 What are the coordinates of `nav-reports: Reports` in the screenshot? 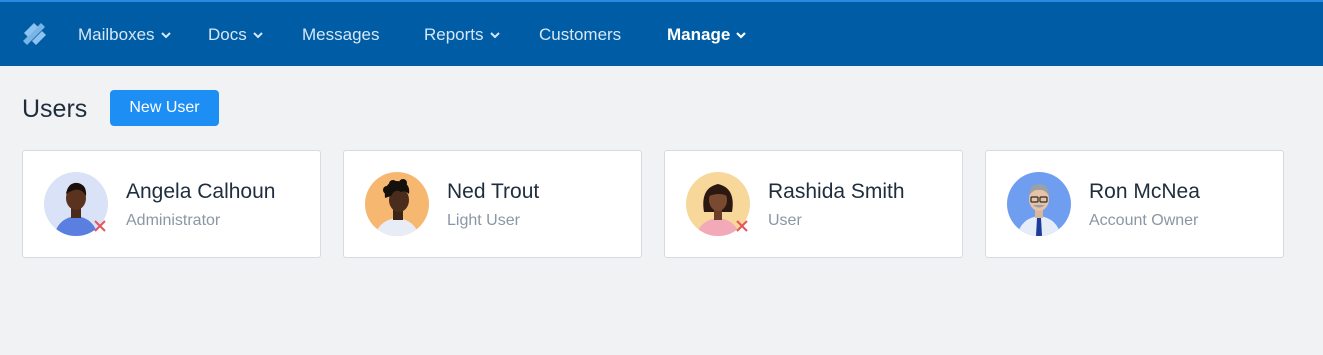 It's located at (462, 35).